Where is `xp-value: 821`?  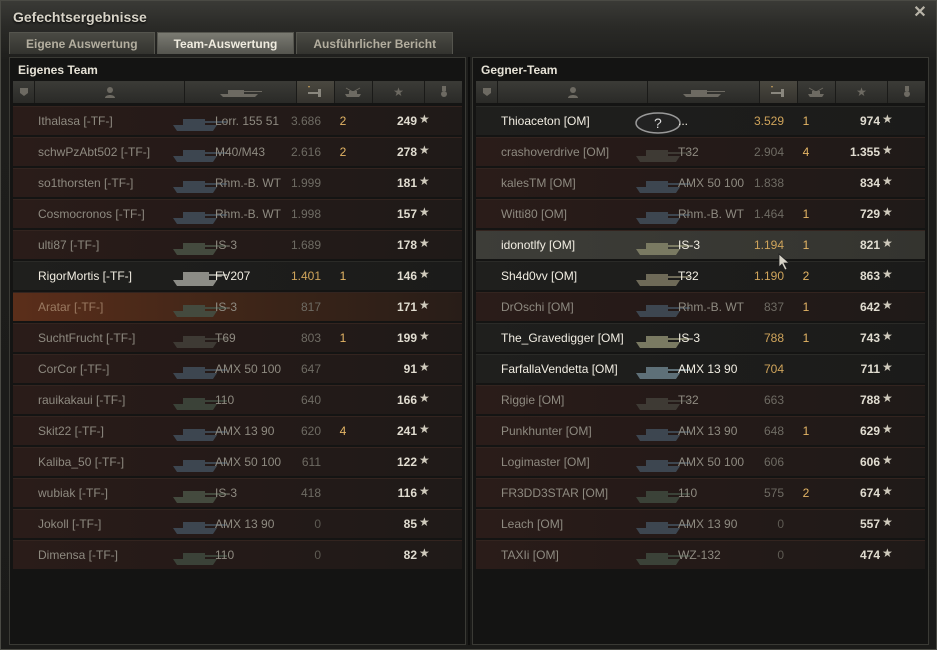
xp-value: 821 is located at coordinates (869, 245).